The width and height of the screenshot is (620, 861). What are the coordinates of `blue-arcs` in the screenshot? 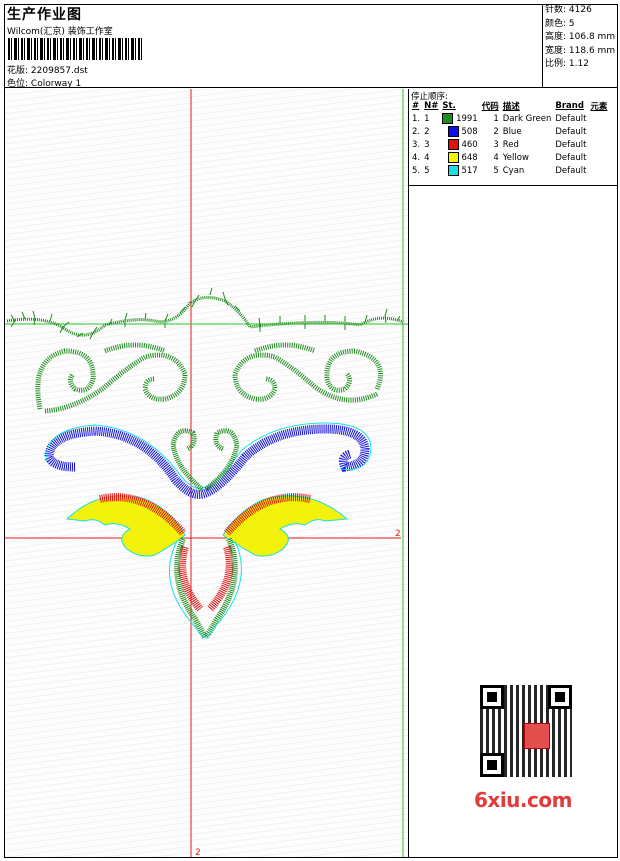 It's located at (207, 461).